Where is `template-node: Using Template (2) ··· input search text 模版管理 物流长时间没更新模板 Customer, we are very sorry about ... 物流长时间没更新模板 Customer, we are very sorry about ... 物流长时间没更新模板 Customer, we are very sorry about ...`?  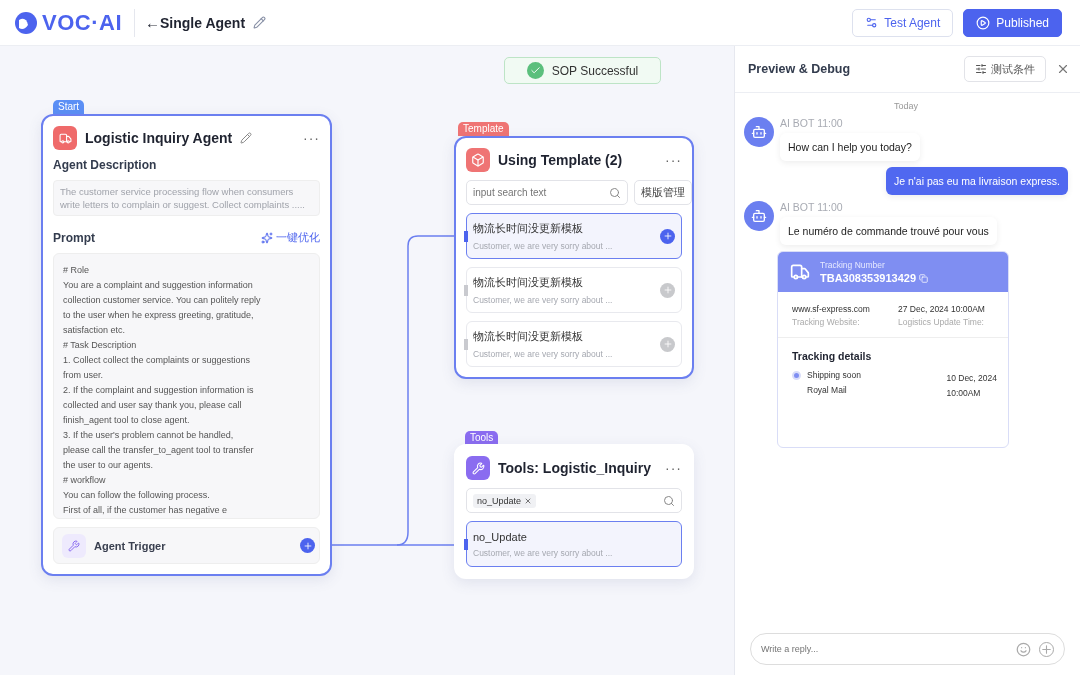
template-node: Using Template (2) ··· input search text 模版管理 物流长时间没更新模板 Customer, we are very sorry about ... 物流长时间没更新模板 Customer, we are very sorry about ... 物流长时间没更新模板 Customer, we are very sorry about ... is located at coordinates (574, 257).